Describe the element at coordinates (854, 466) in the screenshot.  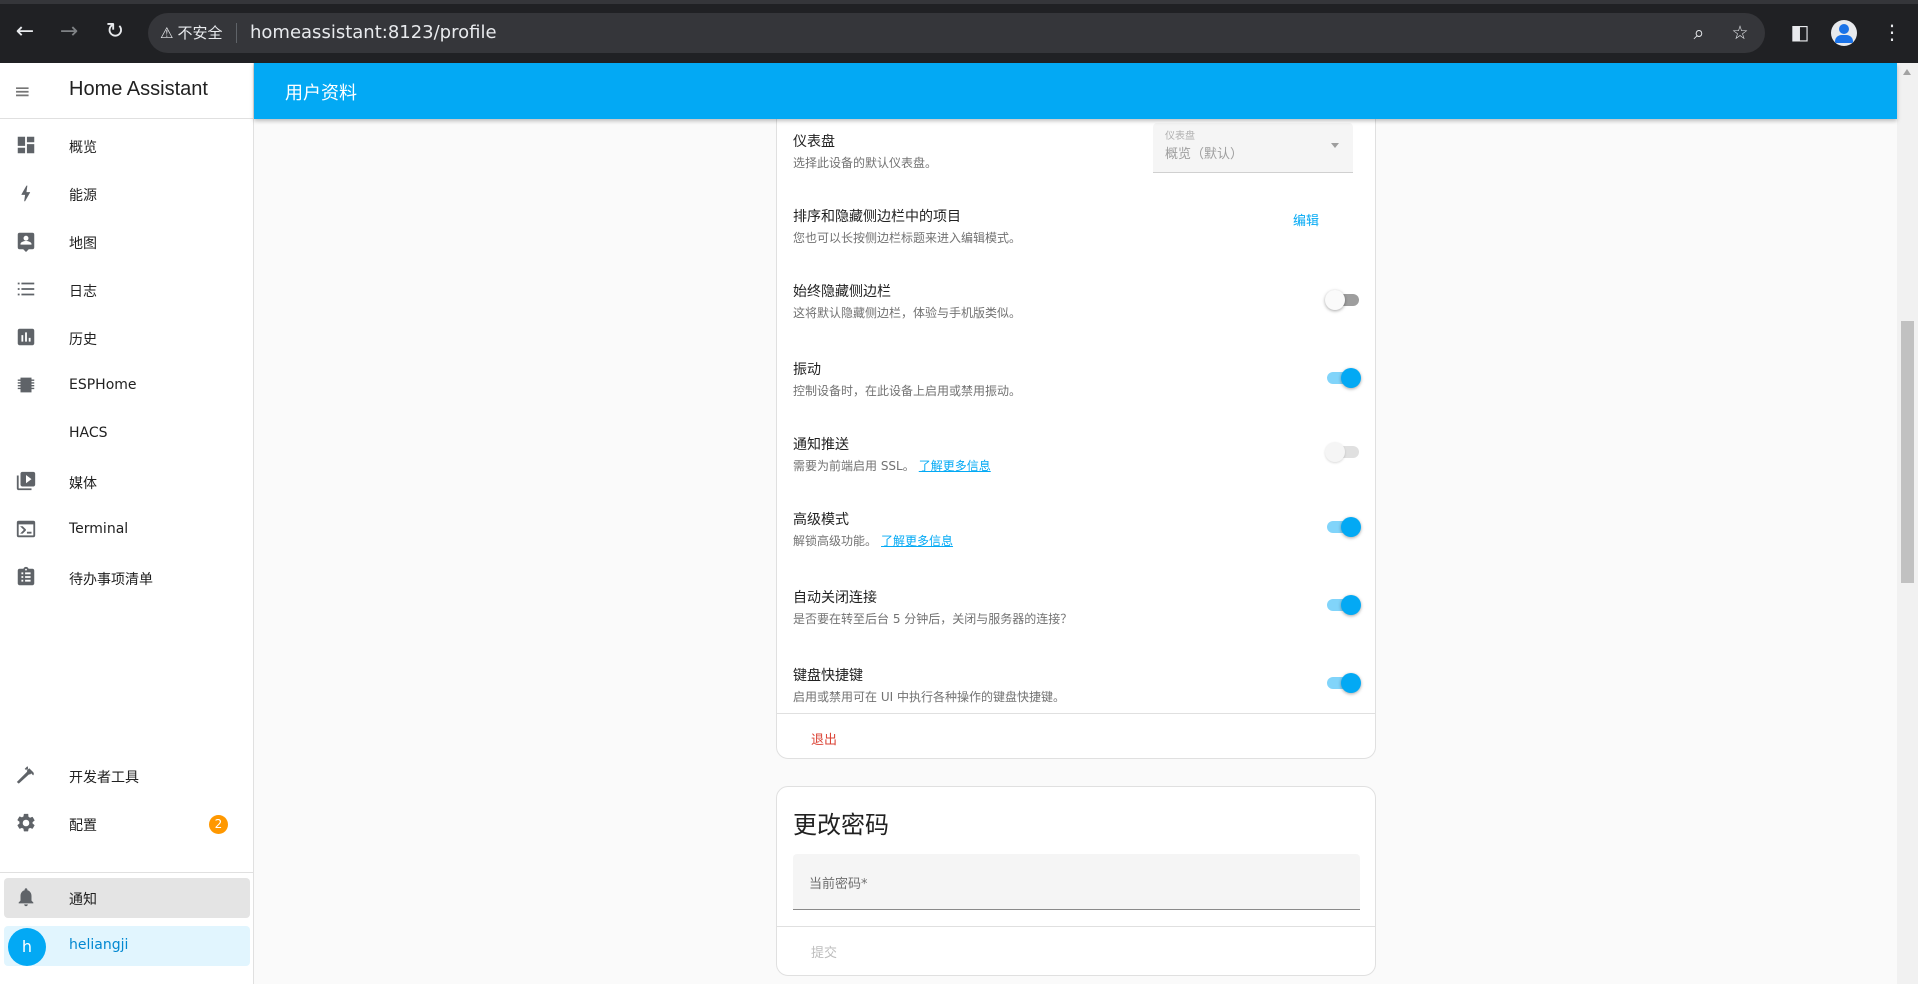
I see `setting-desc-text: 需要为前端启用 SSL。` at that location.